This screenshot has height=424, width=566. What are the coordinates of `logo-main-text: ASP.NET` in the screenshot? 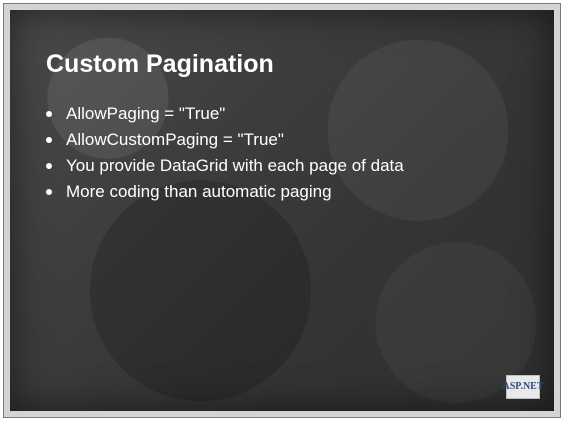 It's located at (523, 386).